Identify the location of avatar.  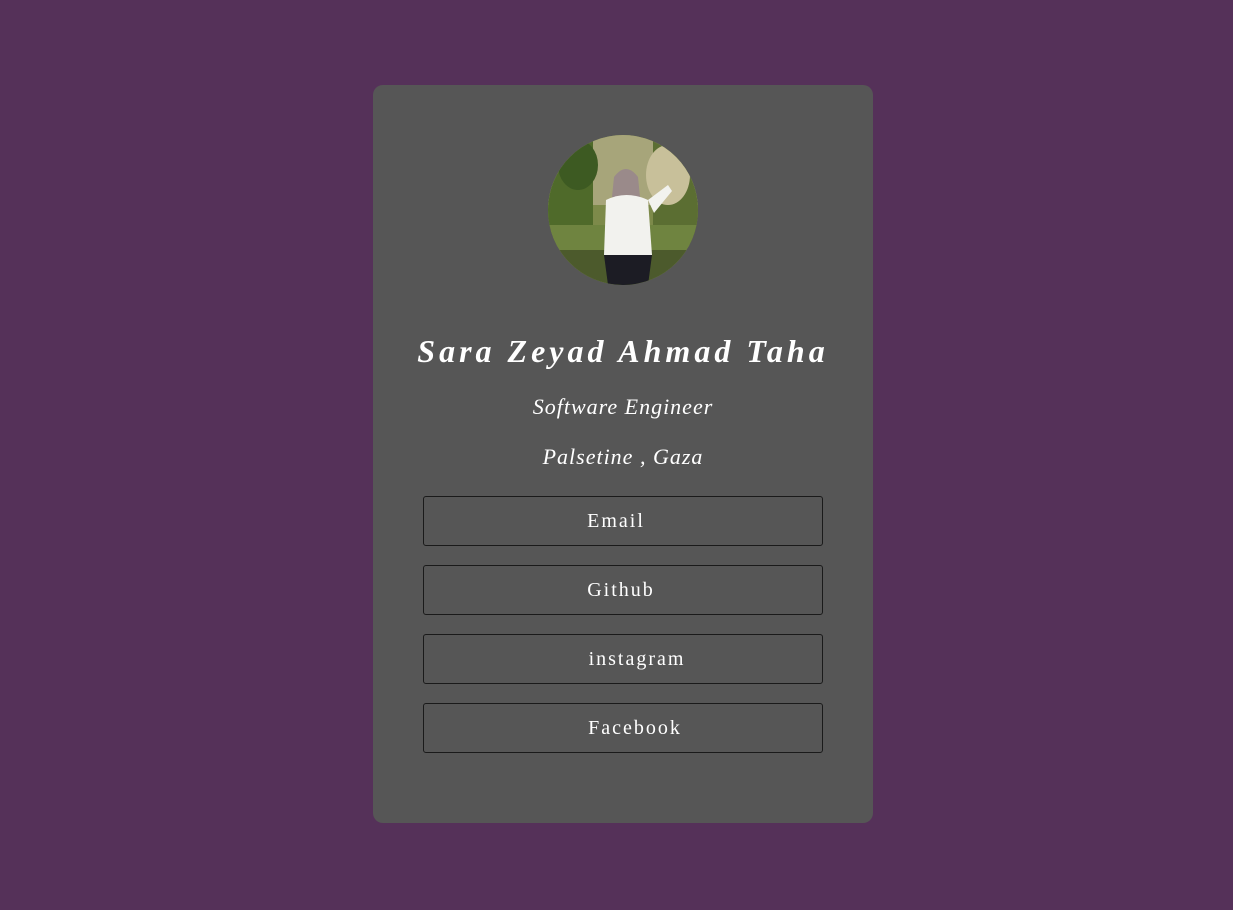
(623, 210).